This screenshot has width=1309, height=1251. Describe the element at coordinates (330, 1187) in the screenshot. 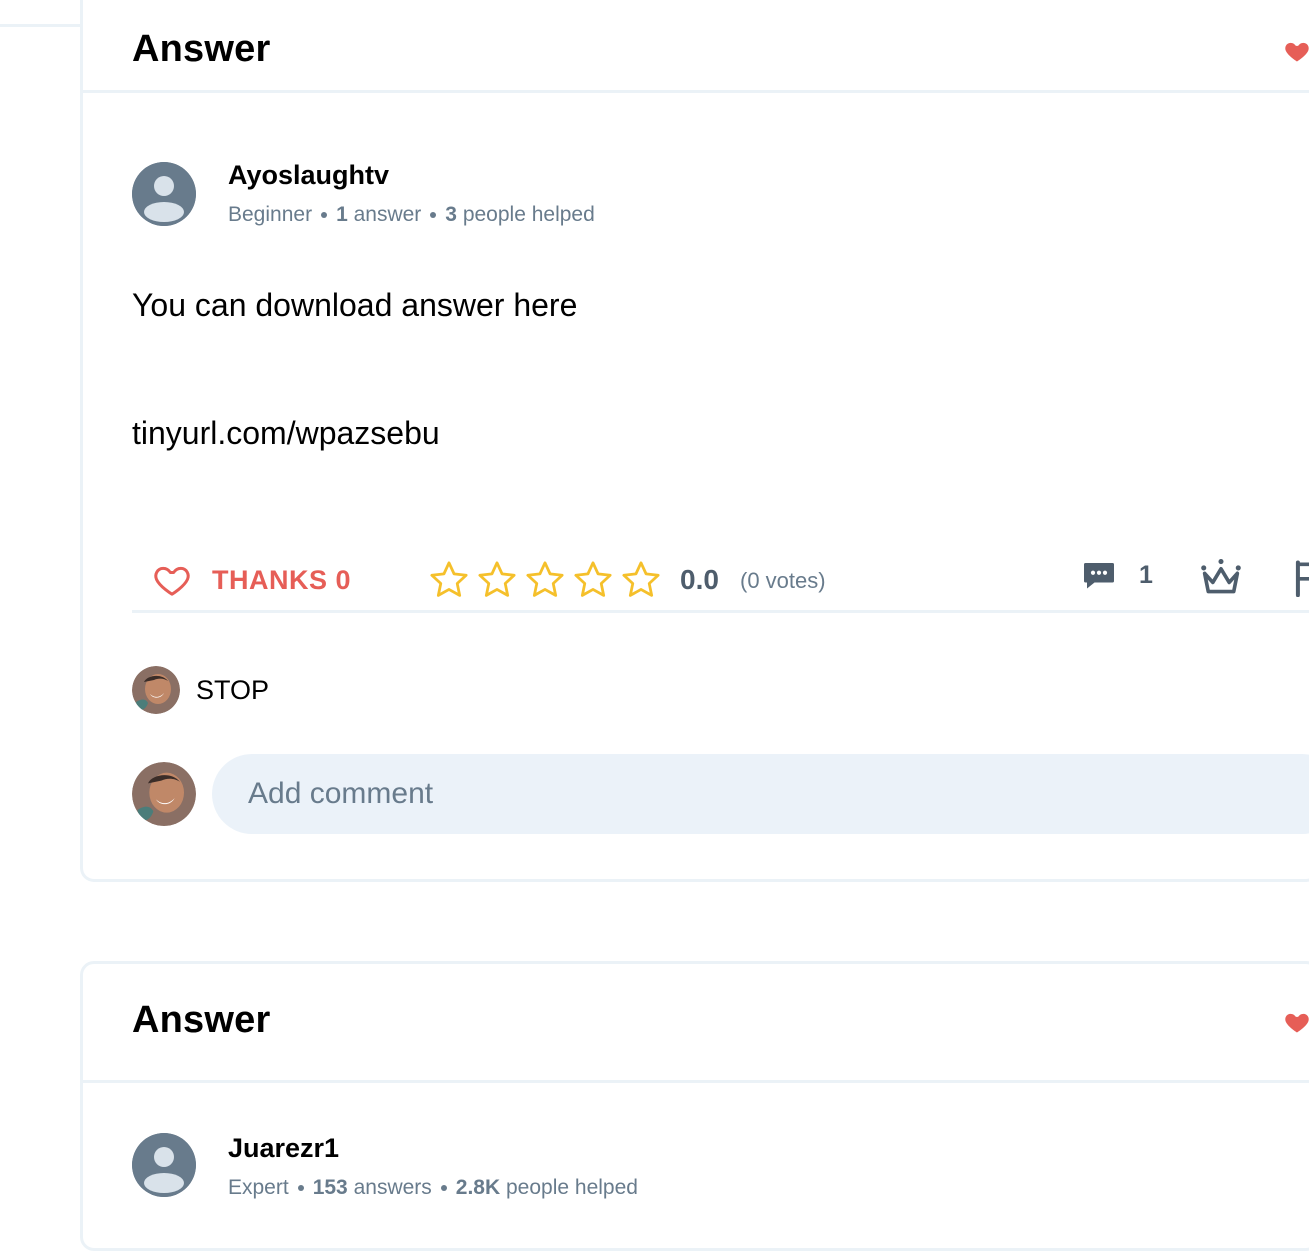

I see `answers-count: 153` at that location.